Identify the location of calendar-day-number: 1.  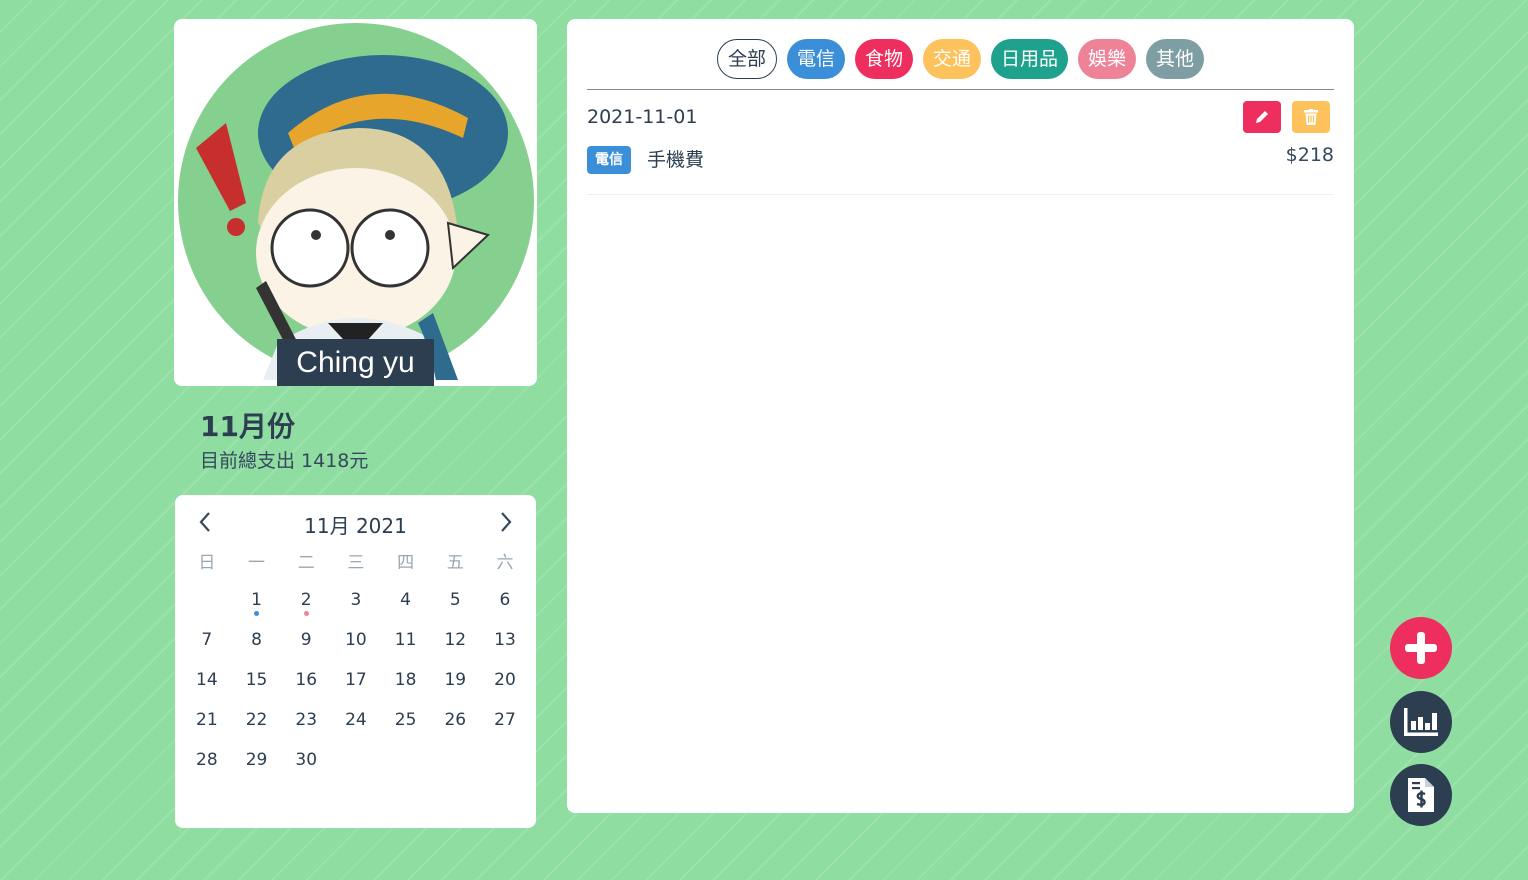
(256, 600).